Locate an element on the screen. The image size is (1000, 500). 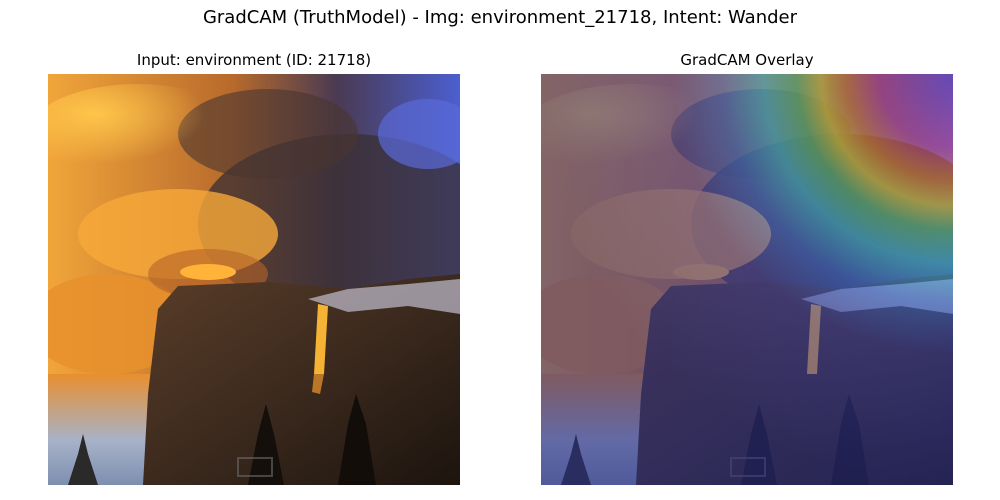
input-panel-title: Input: environment (ID: 21718) is located at coordinates (254, 60).